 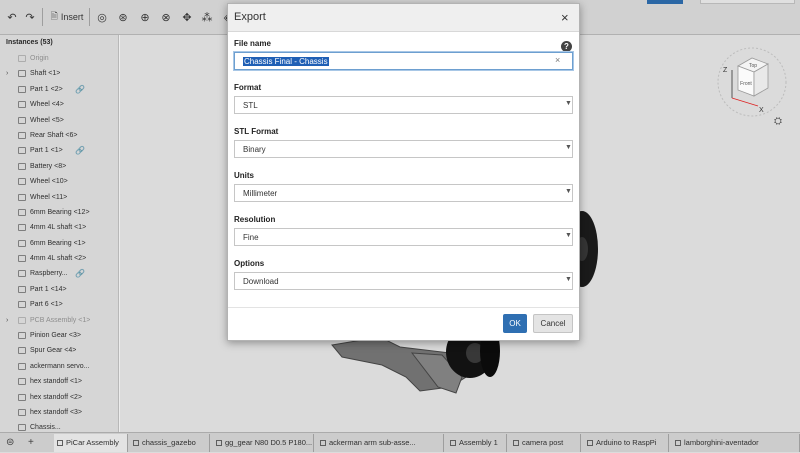 I want to click on x-axis-label: X, so click(x=761, y=110).